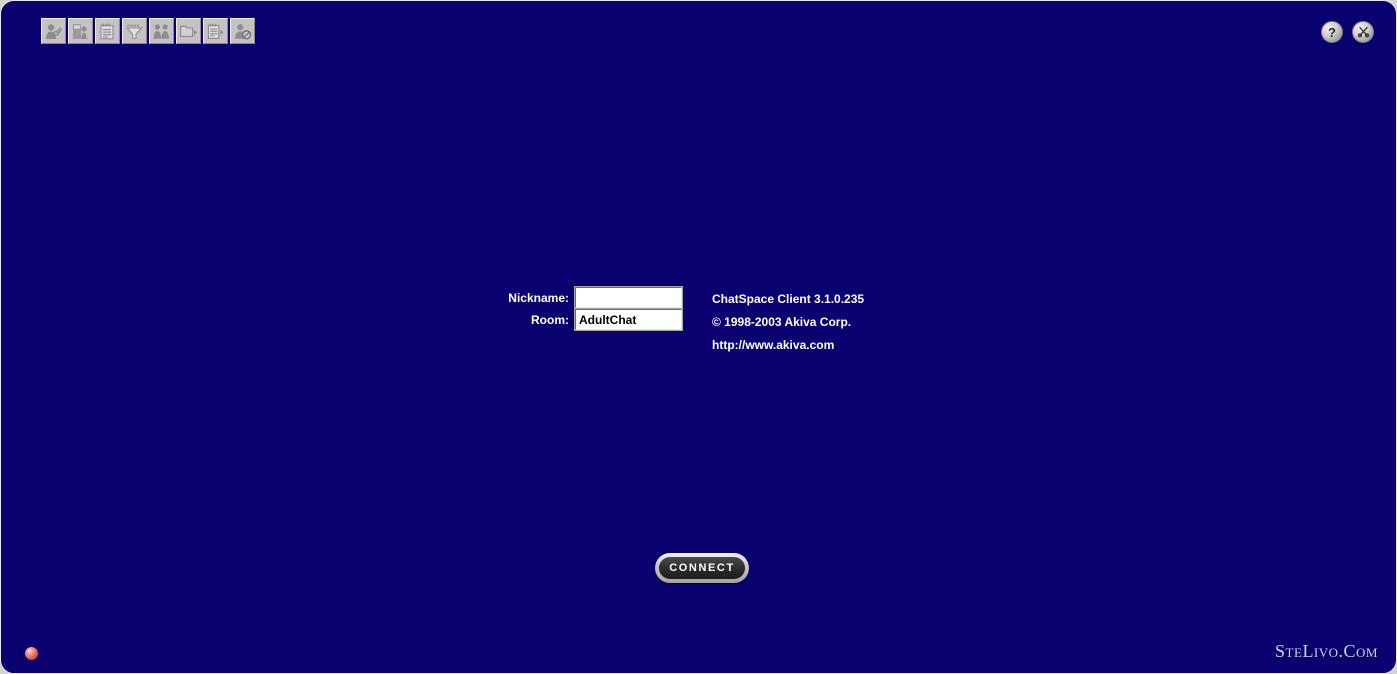 Image resolution: width=1397 pixels, height=674 pixels. What do you see at coordinates (628, 297) in the screenshot?
I see `nickname-input` at bounding box center [628, 297].